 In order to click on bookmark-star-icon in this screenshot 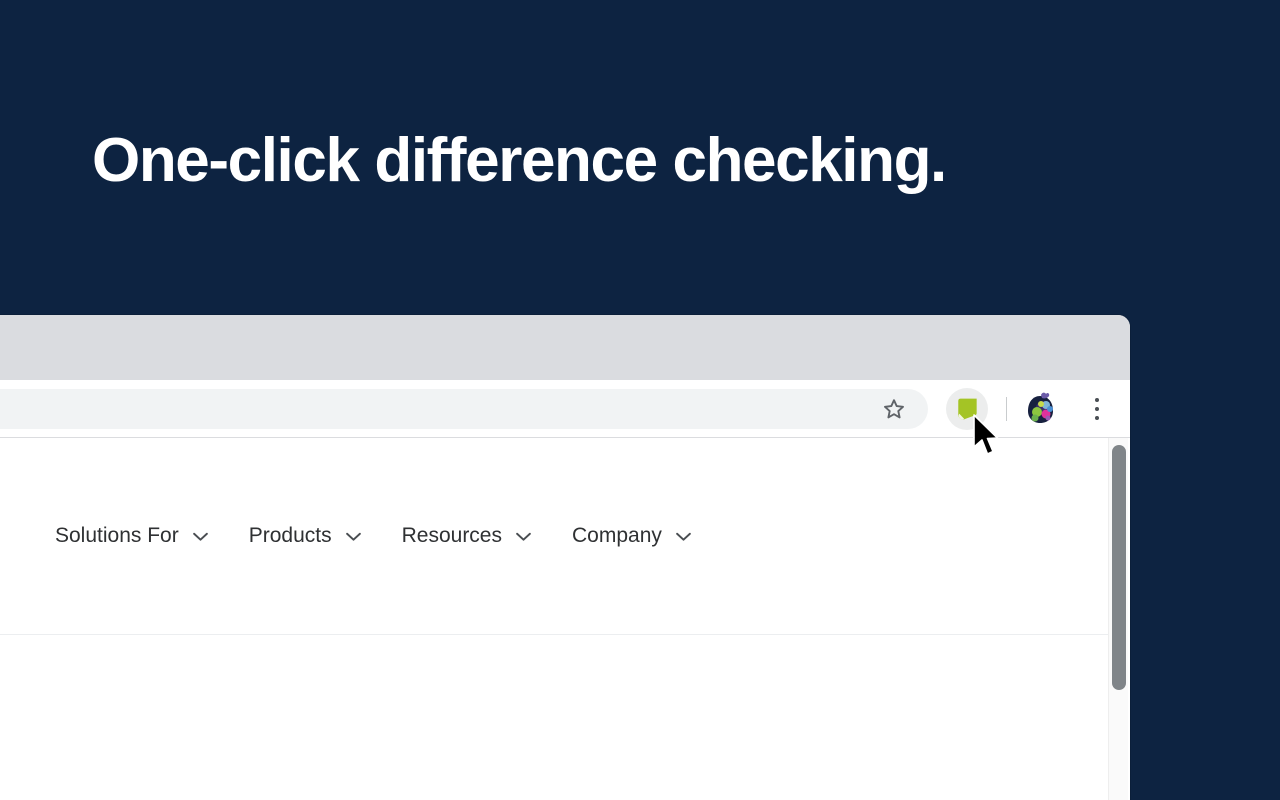, I will do `click(894, 409)`.